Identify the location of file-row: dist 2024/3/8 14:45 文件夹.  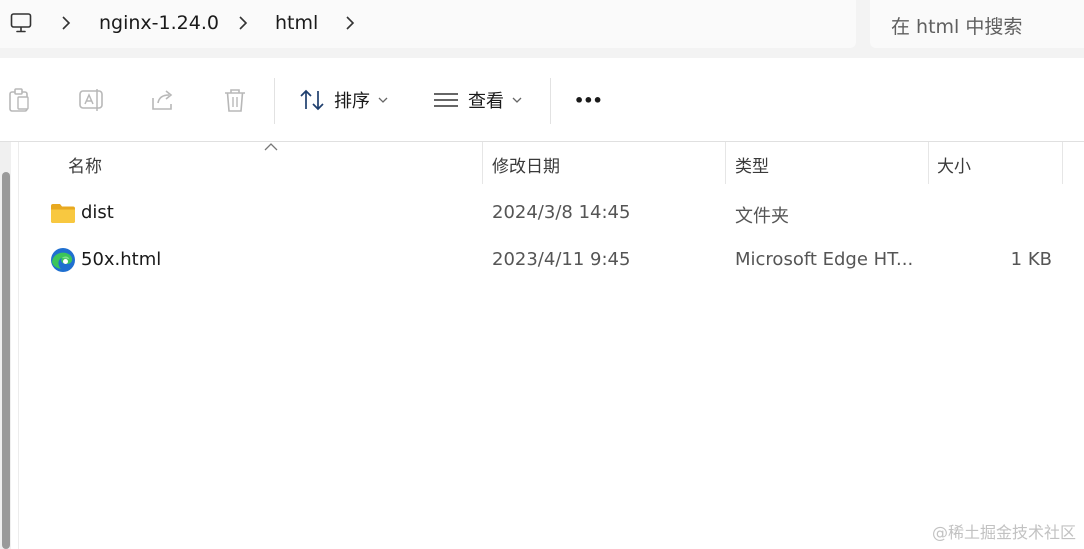
(540, 213).